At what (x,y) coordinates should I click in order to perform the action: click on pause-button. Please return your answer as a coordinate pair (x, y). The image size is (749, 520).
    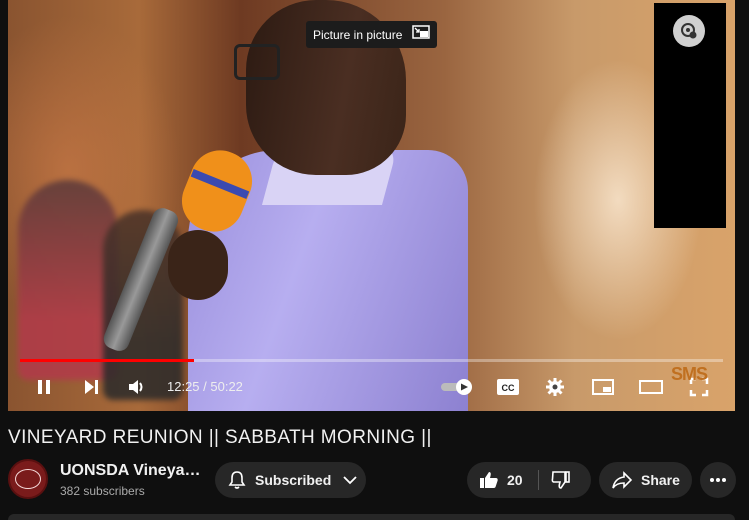
    Looking at the image, I should click on (44, 386).